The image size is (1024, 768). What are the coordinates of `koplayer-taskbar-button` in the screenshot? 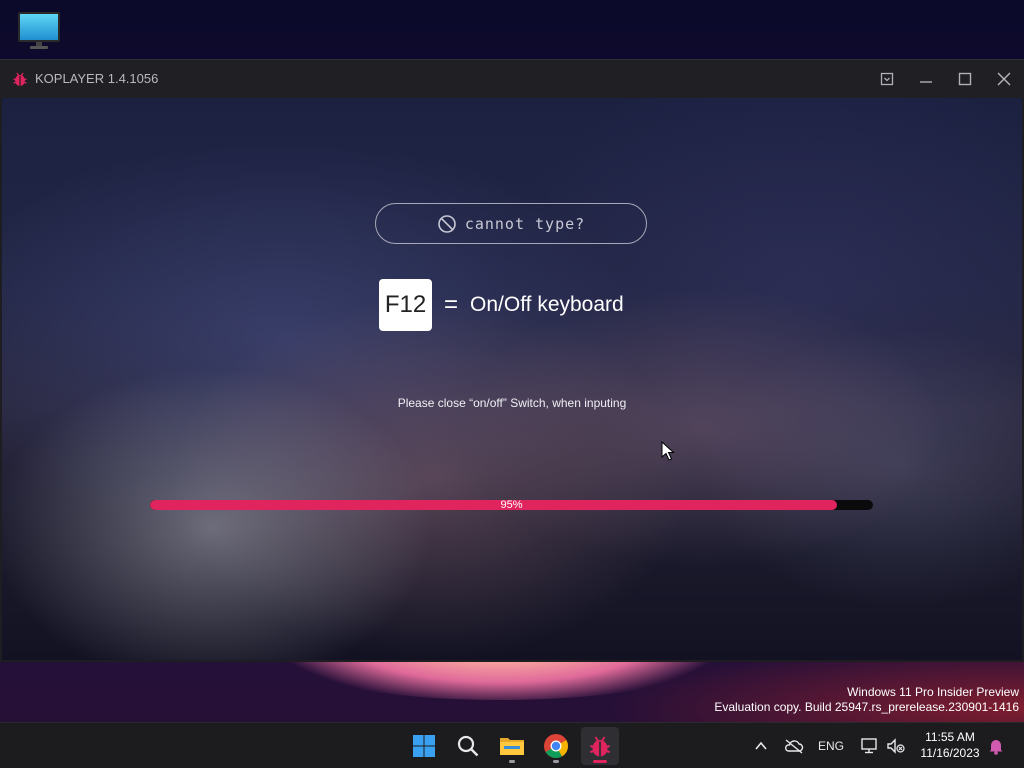 It's located at (600, 746).